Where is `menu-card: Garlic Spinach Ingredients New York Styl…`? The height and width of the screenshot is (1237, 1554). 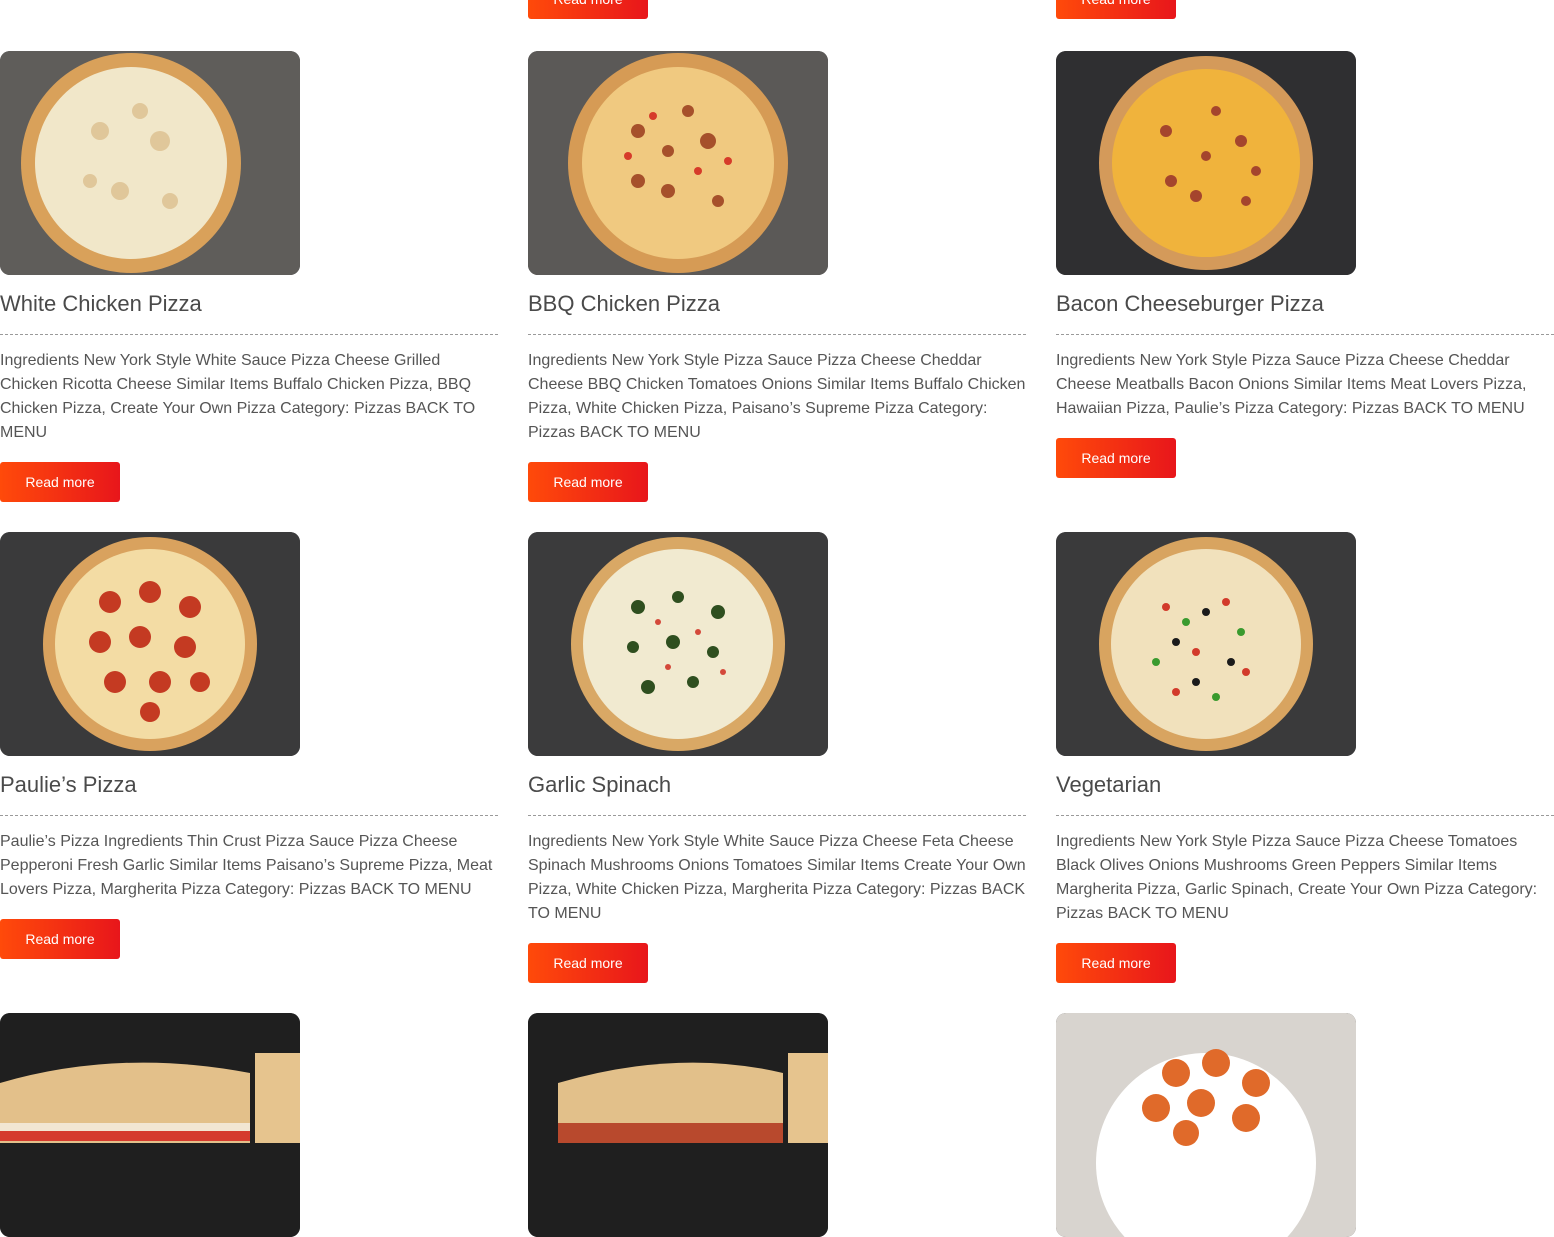 menu-card: Garlic Spinach Ingredients New York Styl… is located at coordinates (777, 757).